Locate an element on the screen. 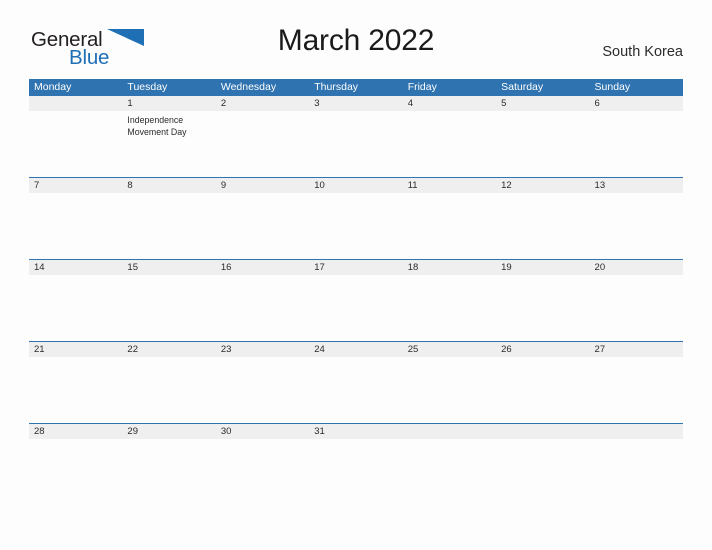 This screenshot has height=550, width=712. day-number-cell: 7 is located at coordinates (75, 185).